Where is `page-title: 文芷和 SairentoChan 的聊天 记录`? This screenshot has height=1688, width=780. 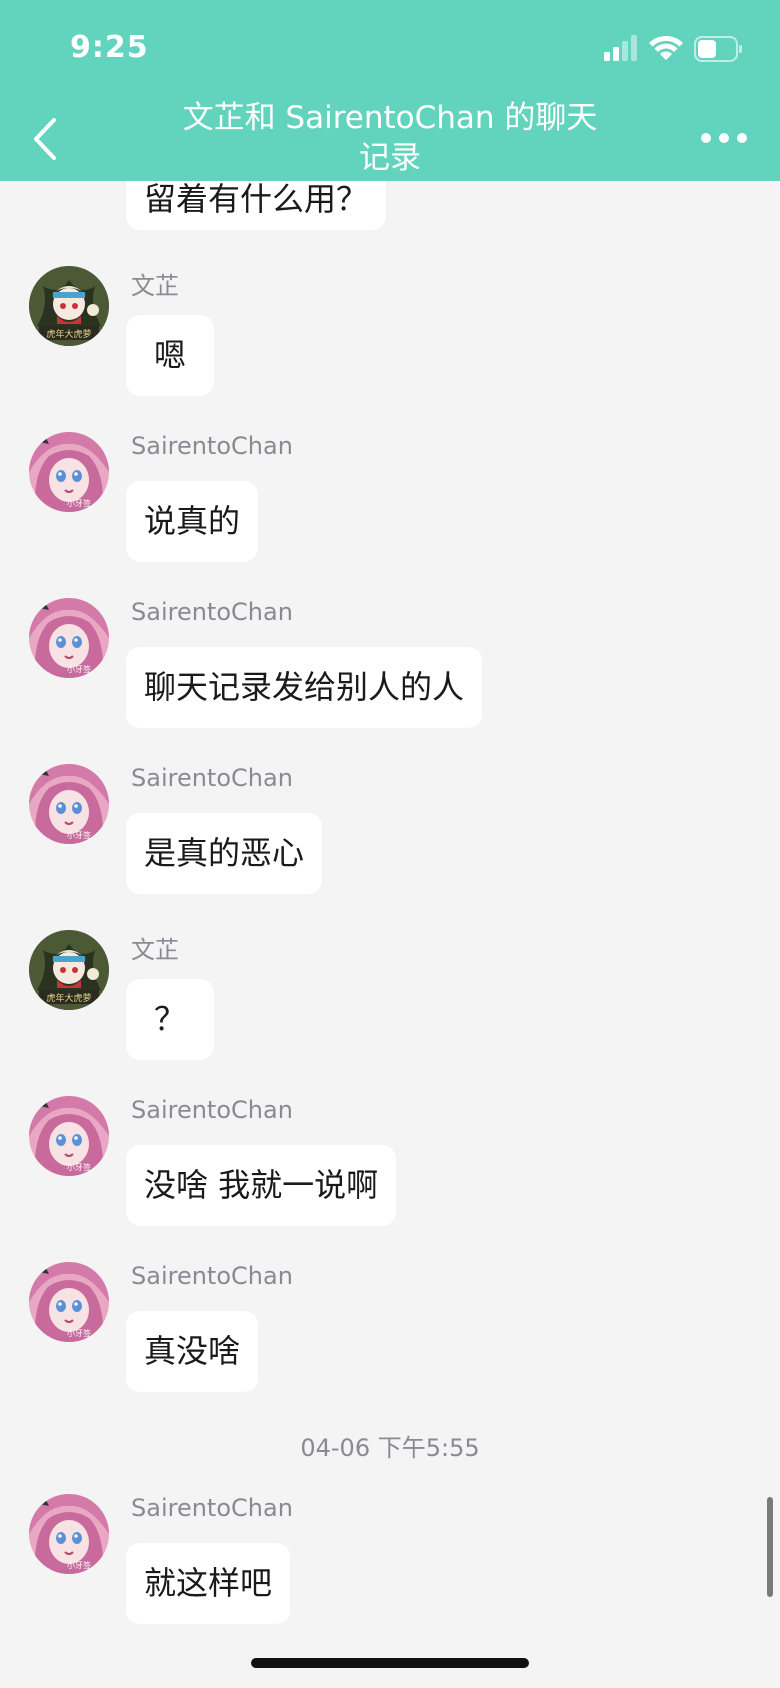 page-title: 文芷和 SairentoChan 的聊天 记录 is located at coordinates (390, 138).